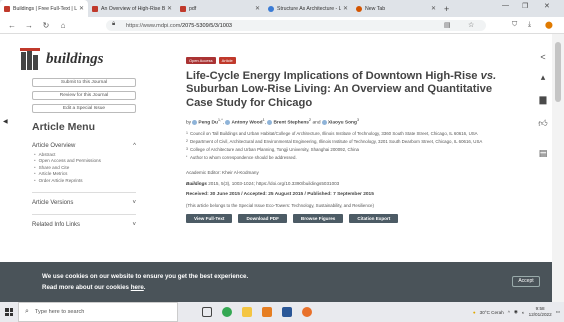  Describe the element at coordinates (549, 25) in the screenshot. I see `extension-icon: ⬤` at that location.